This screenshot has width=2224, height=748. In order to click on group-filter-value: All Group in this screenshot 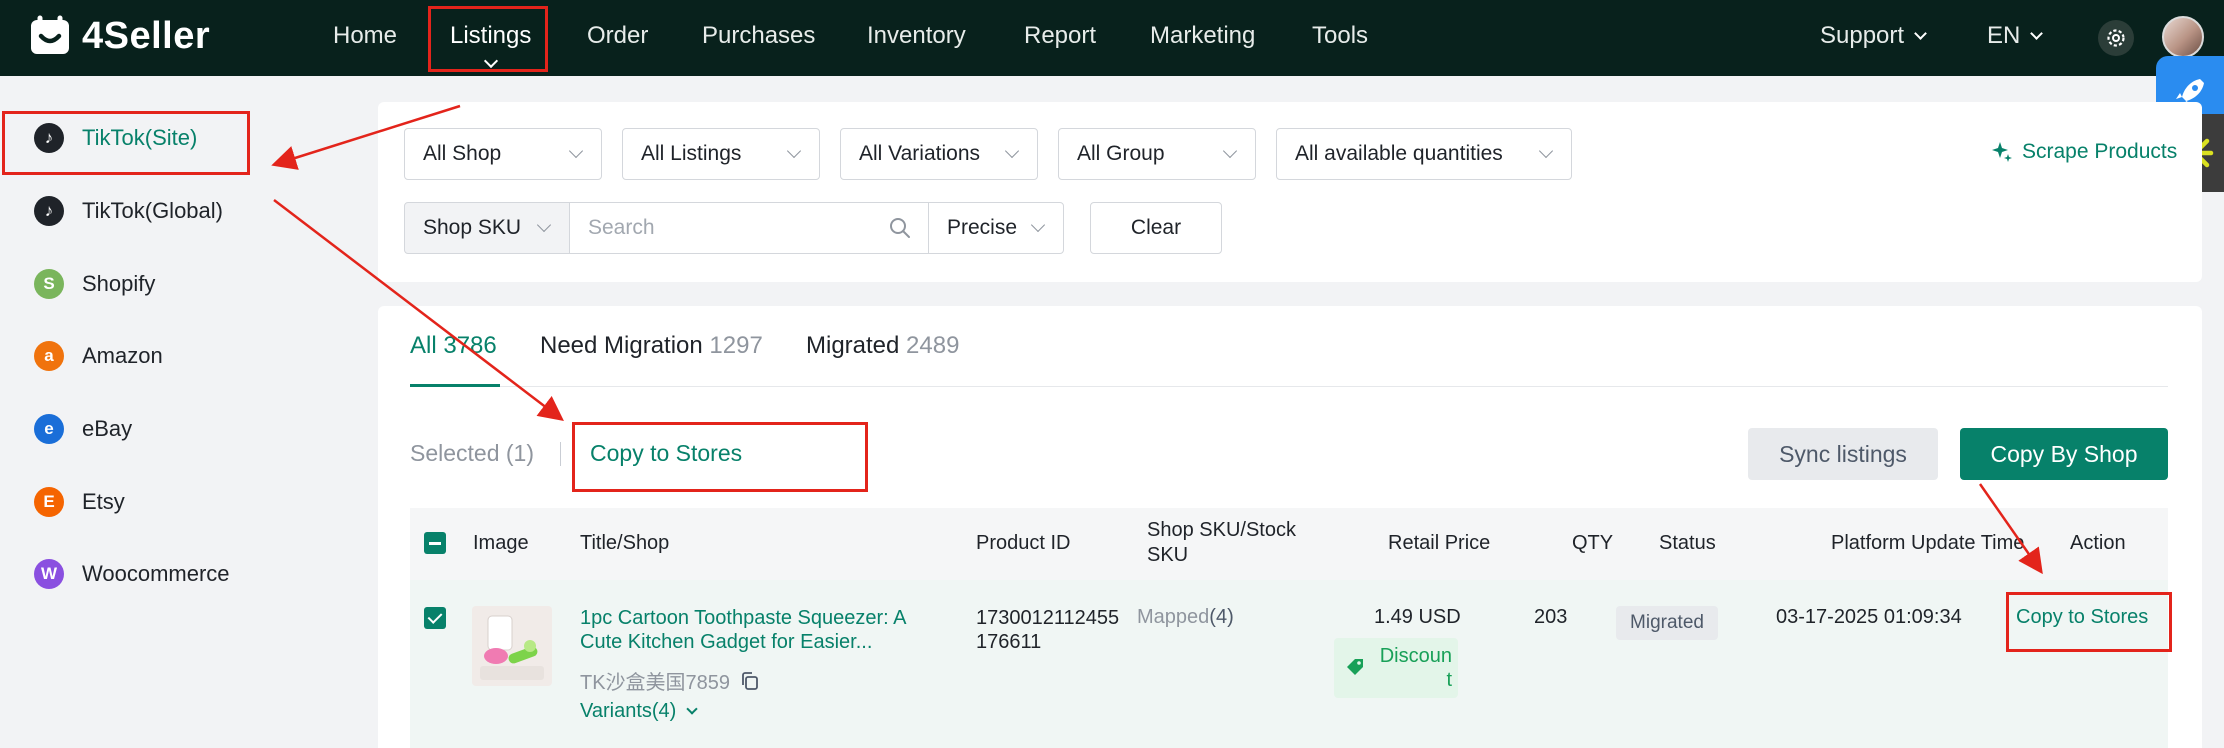, I will do `click(1121, 153)`.